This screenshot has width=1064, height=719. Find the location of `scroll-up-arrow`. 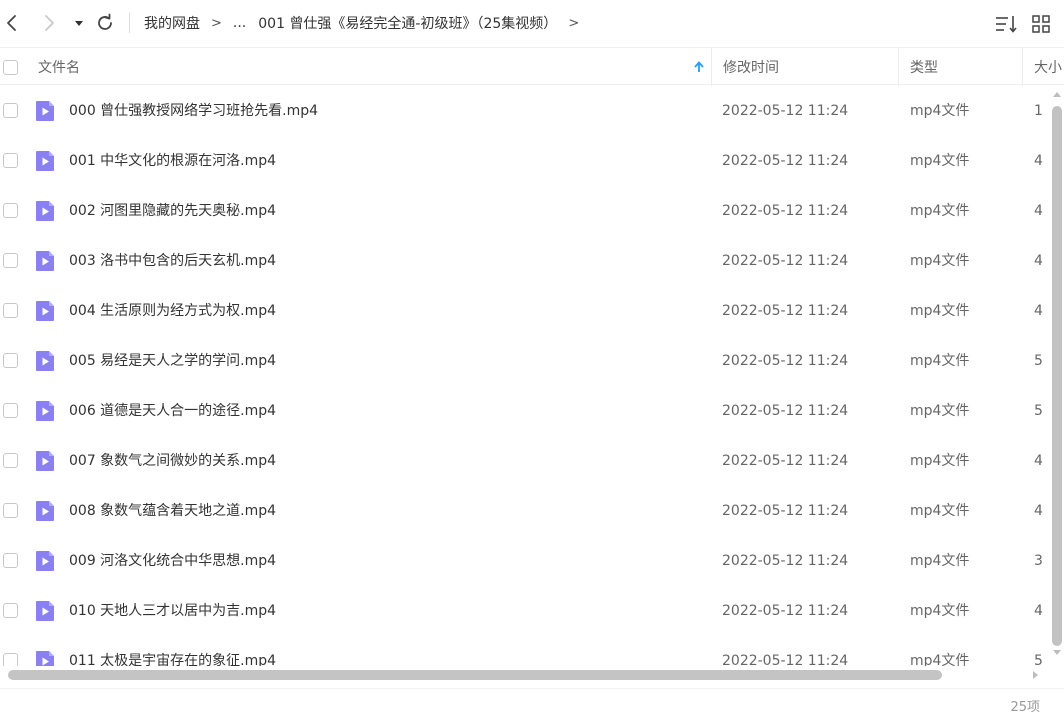

scroll-up-arrow is located at coordinates (1057, 94).